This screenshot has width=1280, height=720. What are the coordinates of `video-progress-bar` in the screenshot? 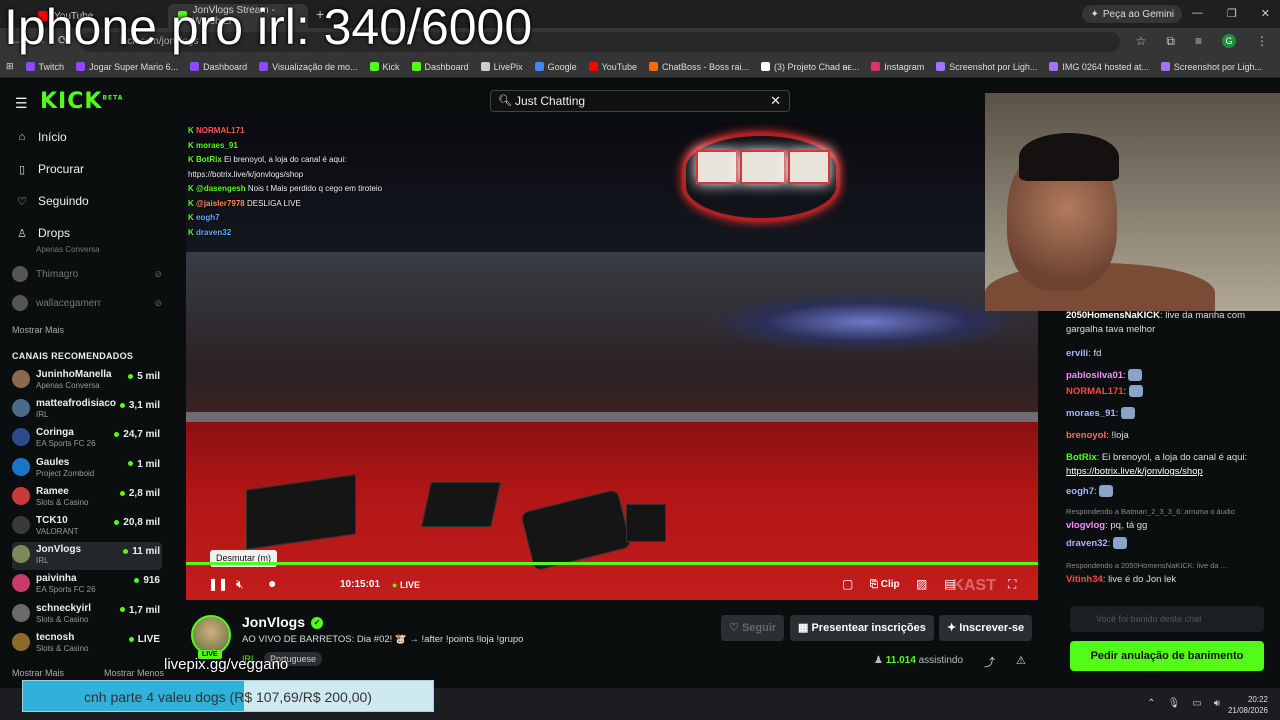 It's located at (612, 563).